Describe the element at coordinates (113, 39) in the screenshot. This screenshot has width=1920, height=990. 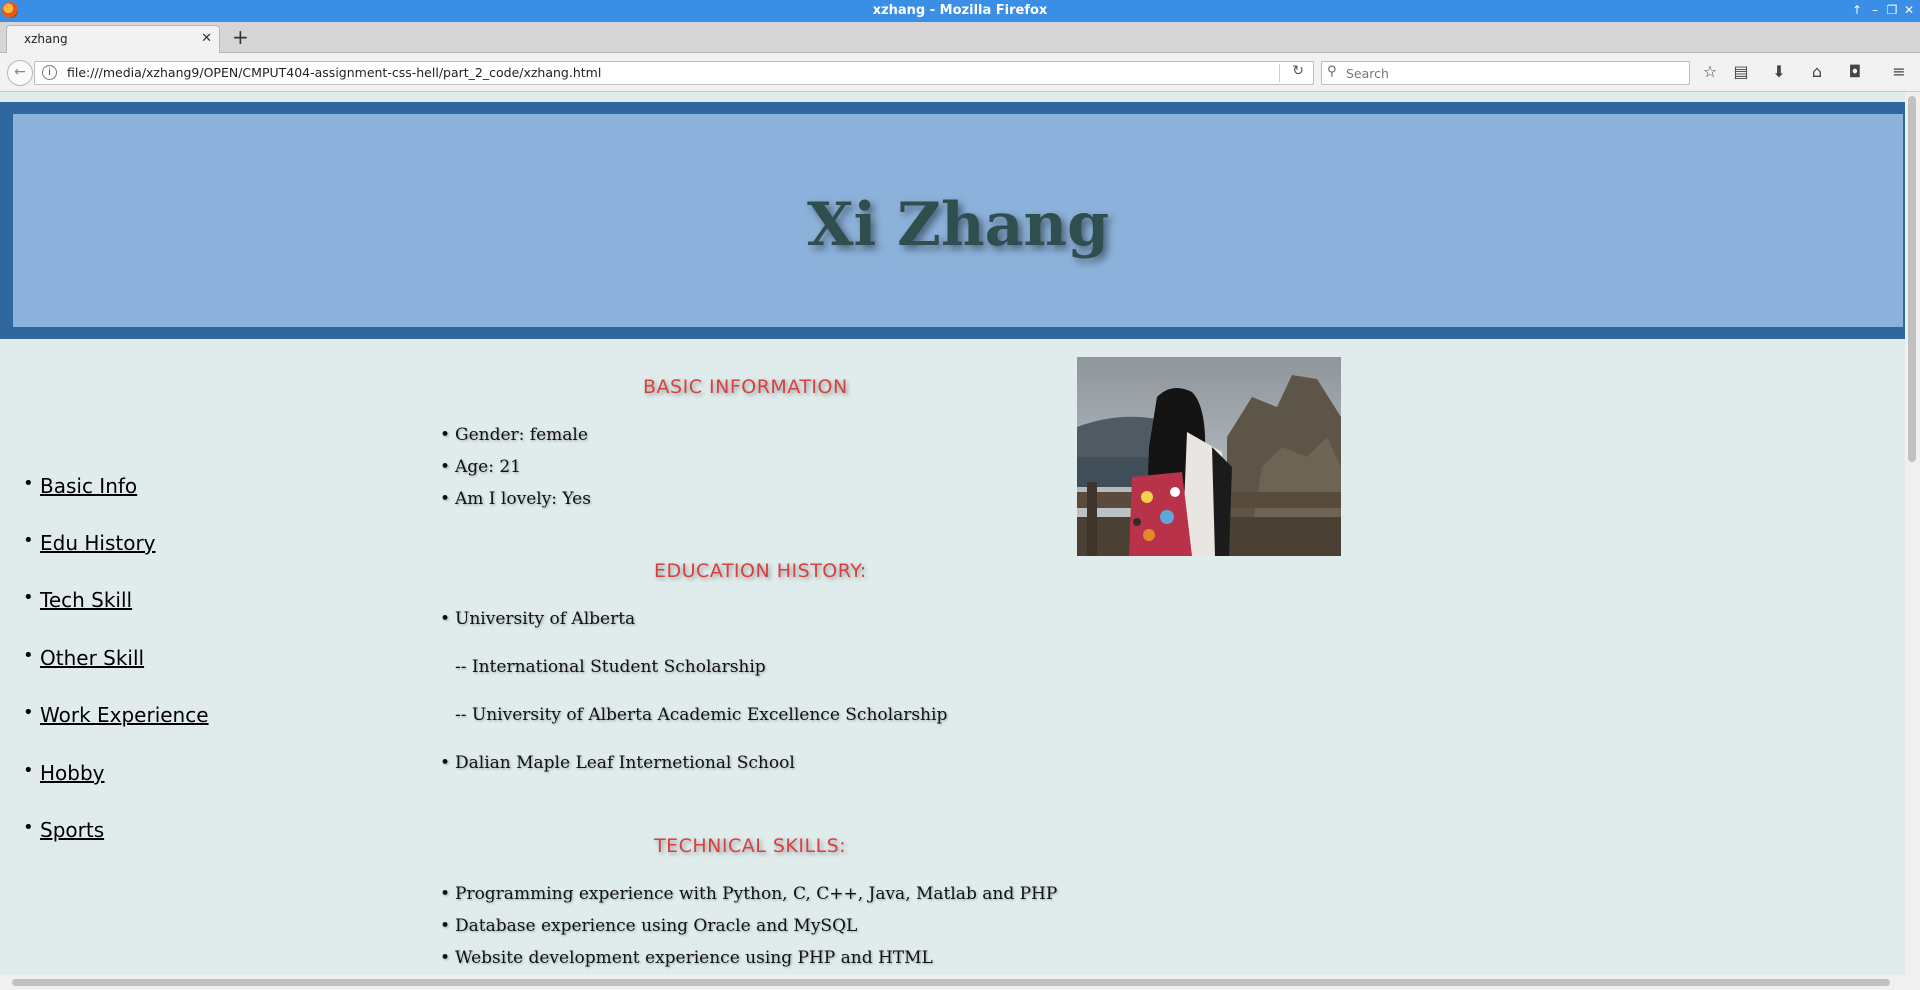
I see `tab-xzhang: xzhang ✕` at that location.